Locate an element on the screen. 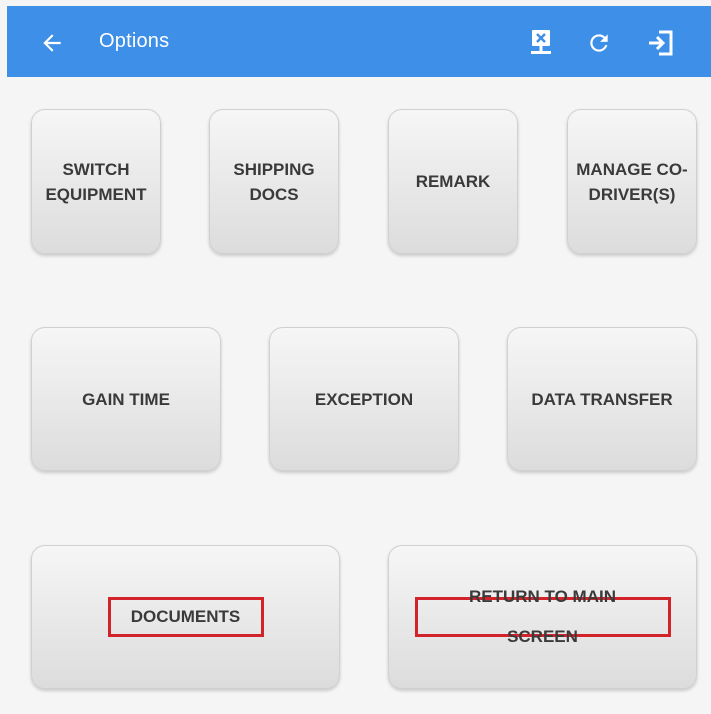  gain-time-label: GAIN TIME is located at coordinates (126, 399).